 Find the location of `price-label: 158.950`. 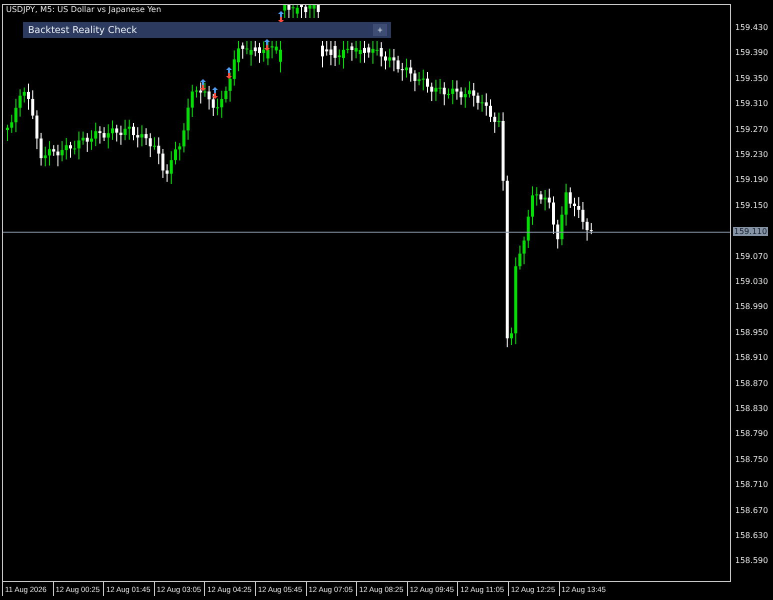

price-label: 158.950 is located at coordinates (751, 332).